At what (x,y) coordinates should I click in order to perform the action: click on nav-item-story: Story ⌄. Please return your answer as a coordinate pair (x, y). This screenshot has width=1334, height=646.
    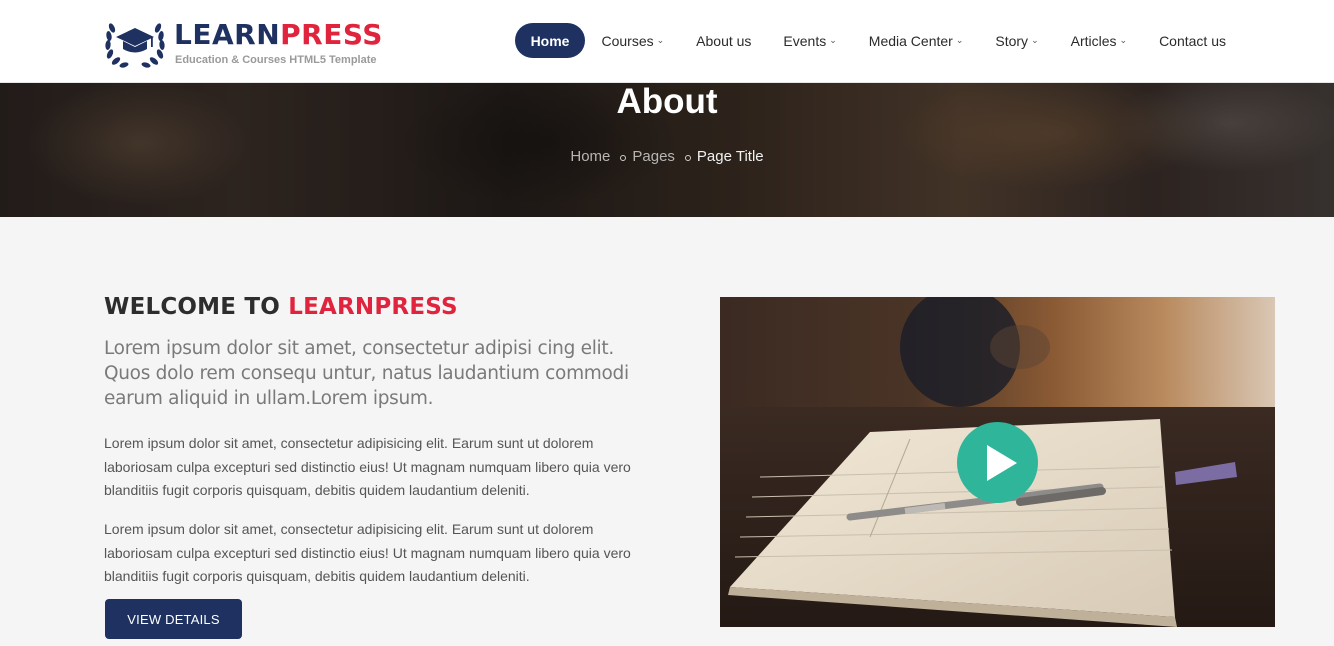
    Looking at the image, I should click on (1016, 40).